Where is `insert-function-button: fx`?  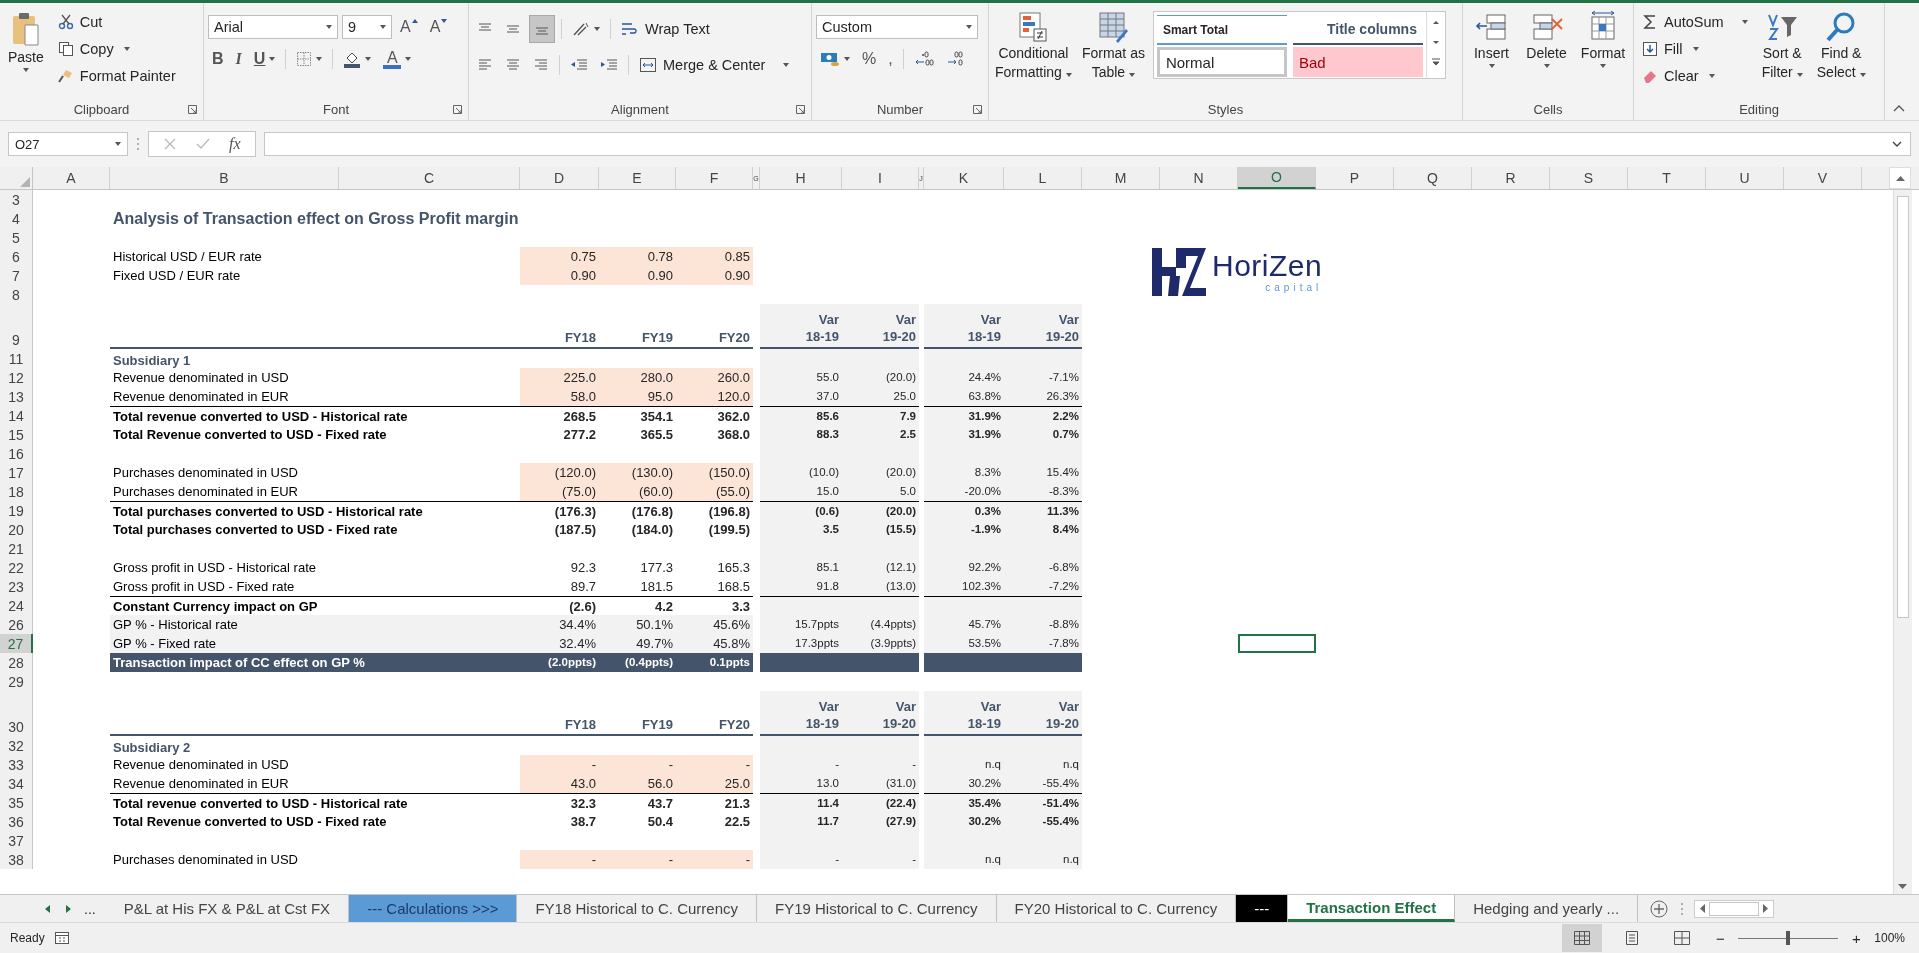
insert-function-button: fx is located at coordinates (235, 144).